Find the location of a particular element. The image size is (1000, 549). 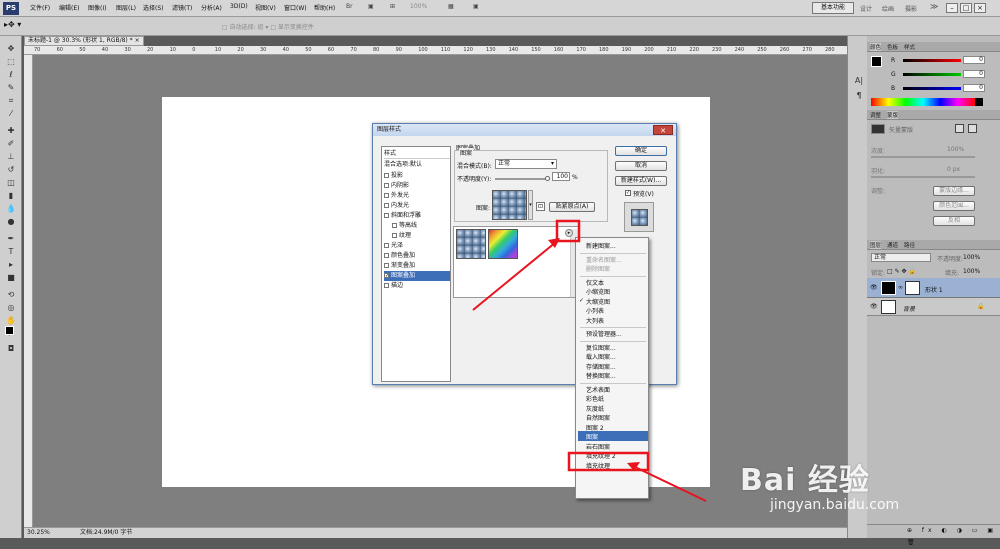

history-brush-icon: ↺ is located at coordinates (11, 170).